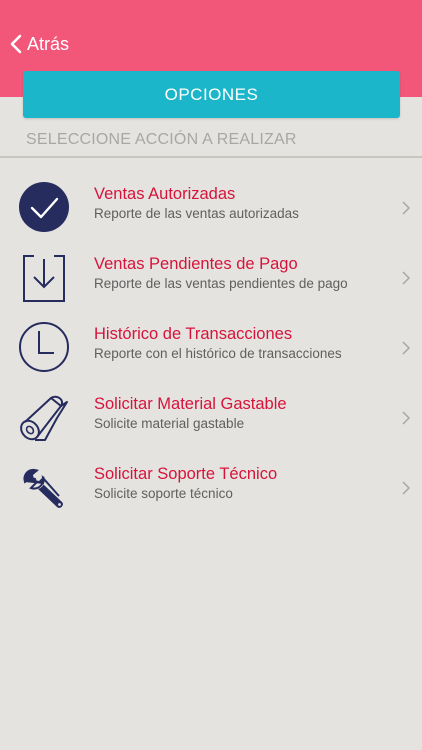 The height and width of the screenshot is (750, 422). What do you see at coordinates (43, 488) in the screenshot?
I see `wrench-icon` at bounding box center [43, 488].